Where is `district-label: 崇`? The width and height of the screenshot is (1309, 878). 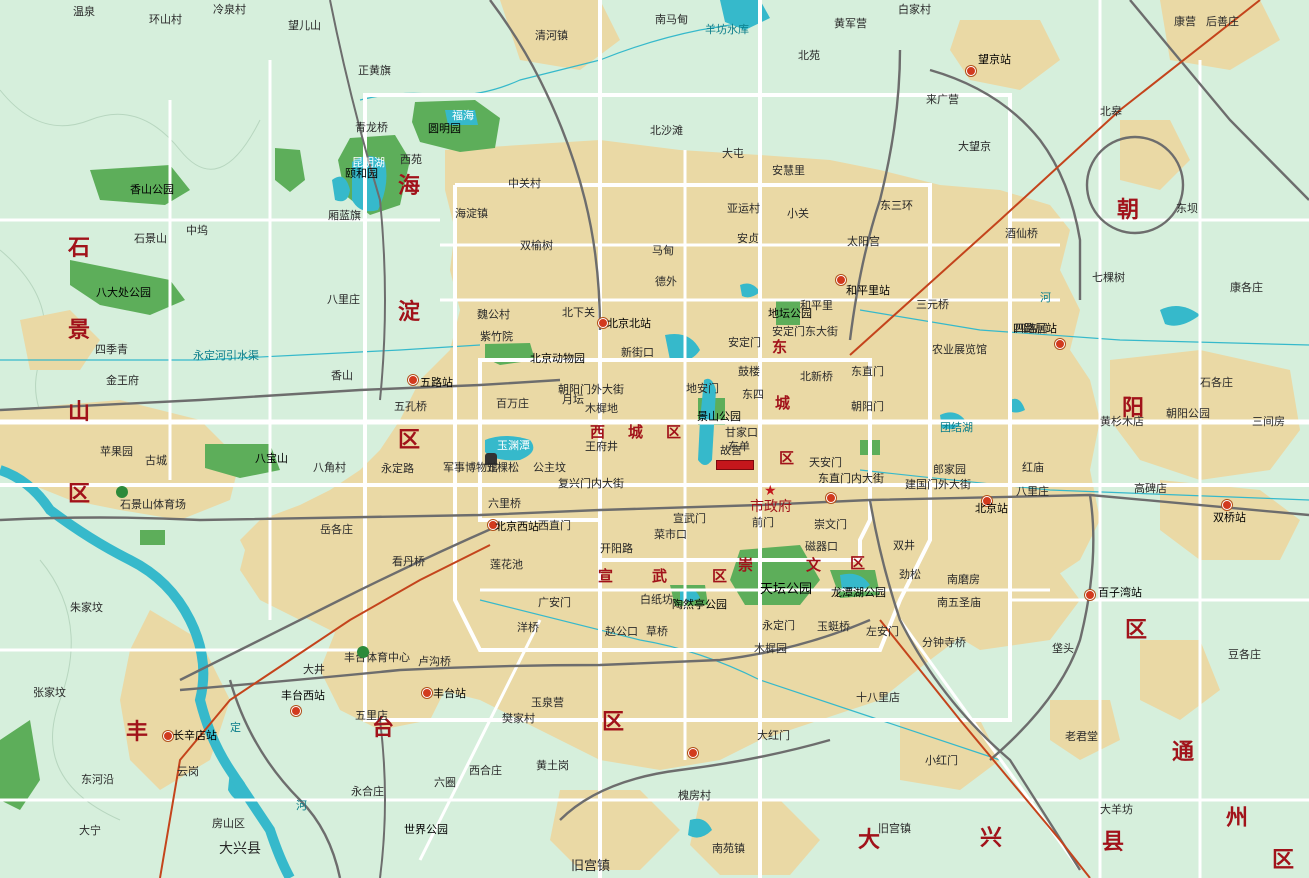
district-label: 崇 is located at coordinates (746, 565).